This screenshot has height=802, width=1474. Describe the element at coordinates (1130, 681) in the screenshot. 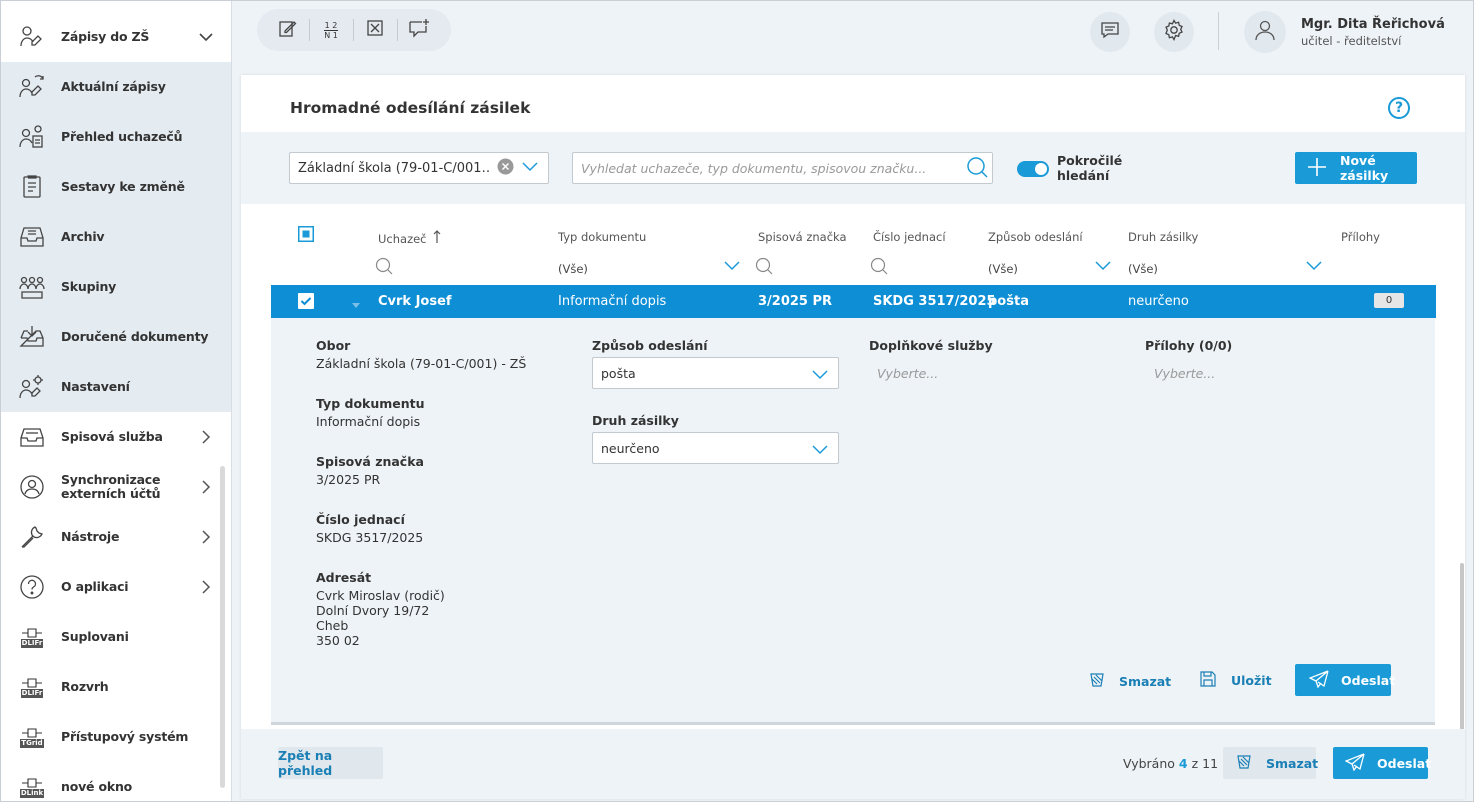

I see `delete-button: Smazat` at that location.